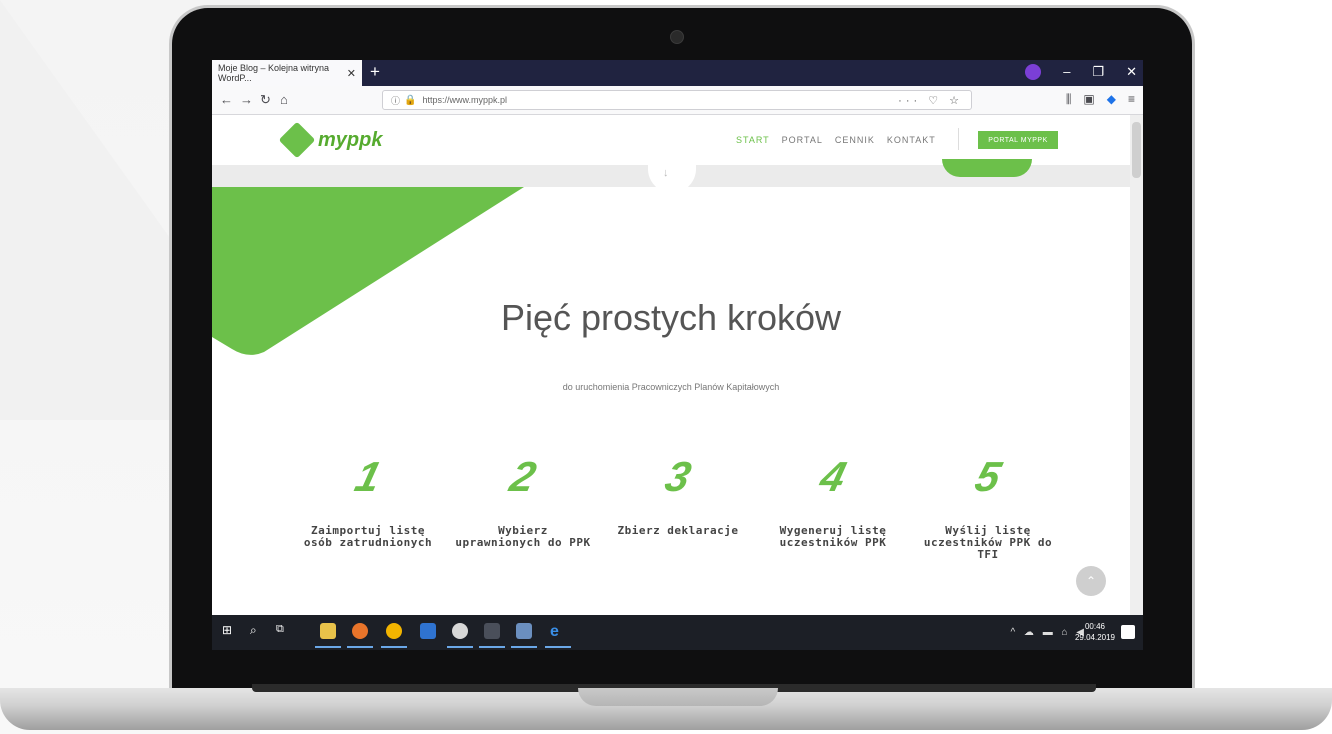 The height and width of the screenshot is (734, 1332). Describe the element at coordinates (802, 140) in the screenshot. I see `nav-portal: PORTAL` at that location.